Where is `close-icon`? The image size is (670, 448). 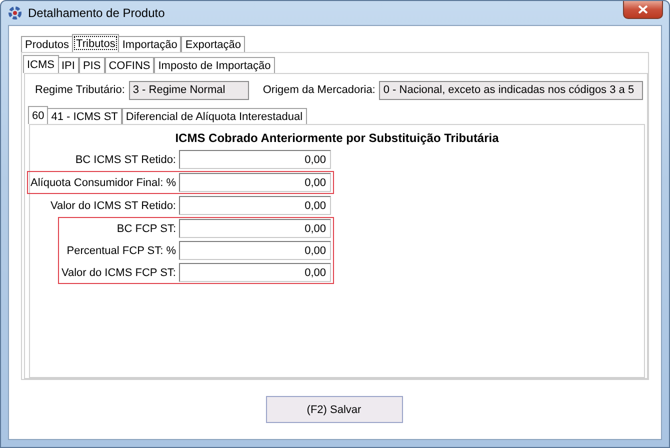
close-icon is located at coordinates (643, 9).